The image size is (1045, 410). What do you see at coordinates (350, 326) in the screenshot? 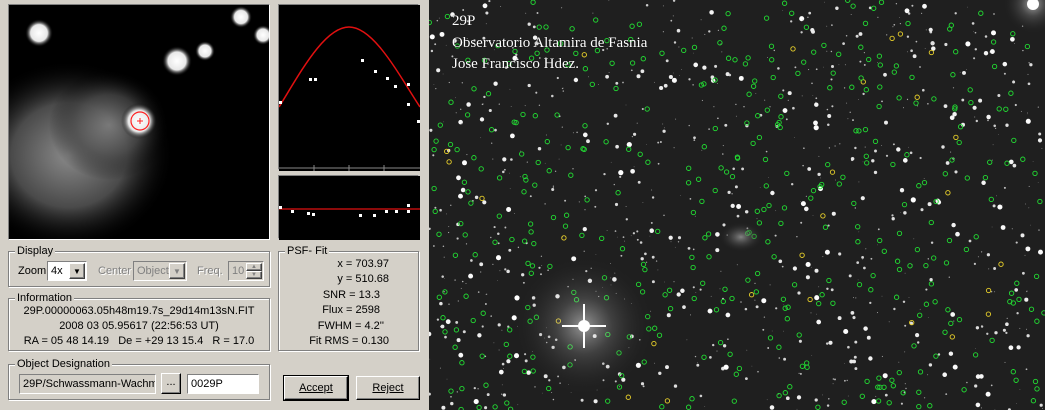
I see `psf-fwhm-value: FWHM = 4.2''` at bounding box center [350, 326].